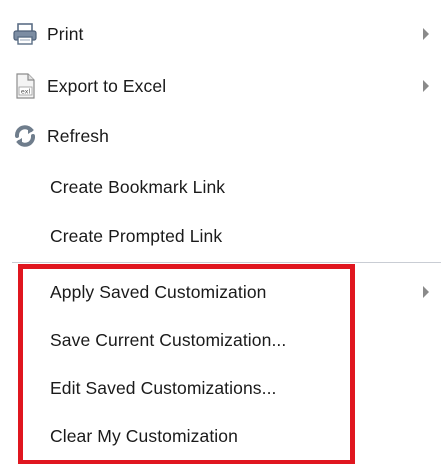  I want to click on menu-item-label: Create Prompted Link, so click(136, 235).